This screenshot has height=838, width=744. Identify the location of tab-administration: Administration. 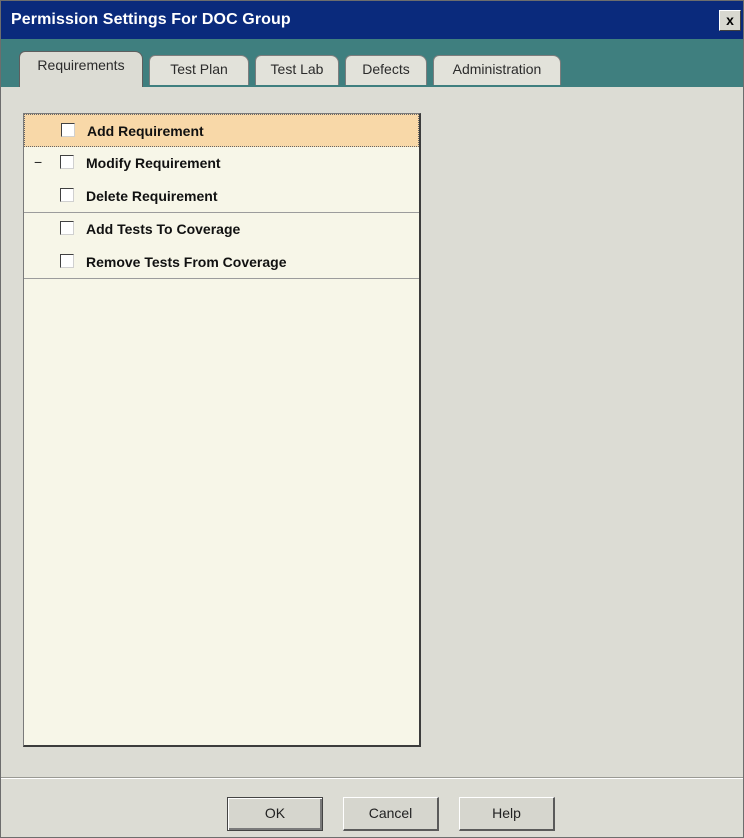
(497, 70).